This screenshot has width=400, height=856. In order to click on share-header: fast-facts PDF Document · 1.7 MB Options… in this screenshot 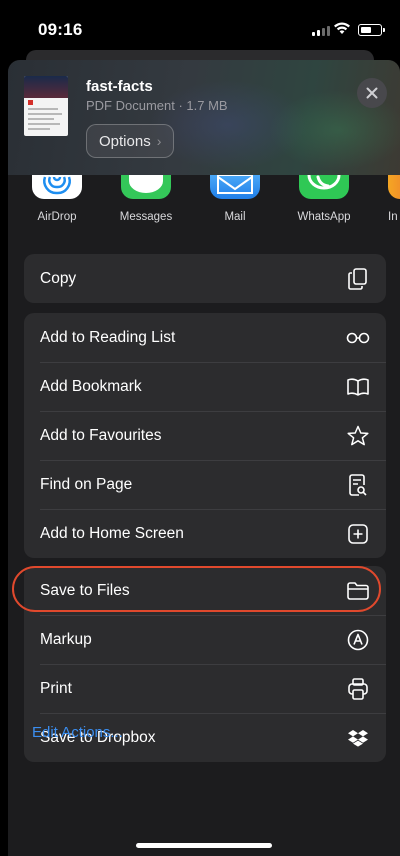, I will do `click(204, 117)`.